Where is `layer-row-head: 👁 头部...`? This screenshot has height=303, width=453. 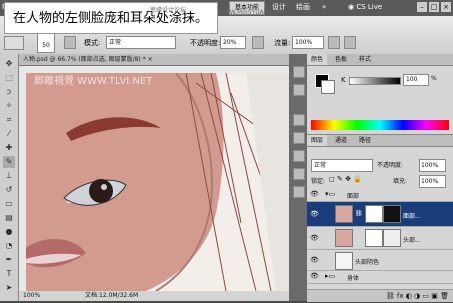 layer-row-head: 👁 头部... is located at coordinates (380, 238).